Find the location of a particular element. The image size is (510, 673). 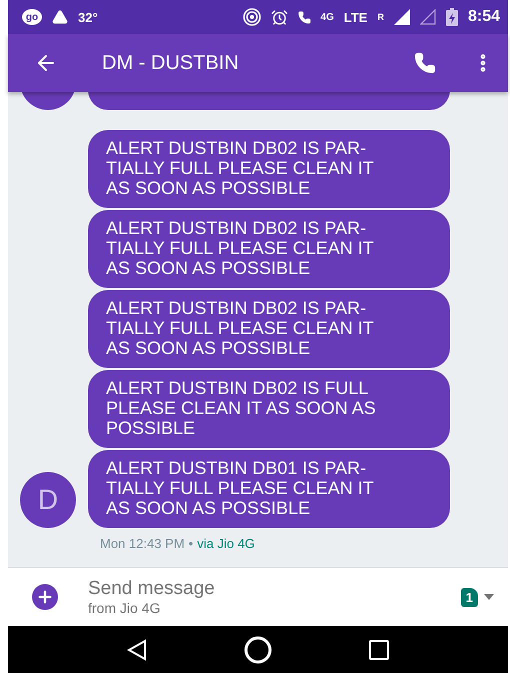

caret-icon is located at coordinates (489, 597).